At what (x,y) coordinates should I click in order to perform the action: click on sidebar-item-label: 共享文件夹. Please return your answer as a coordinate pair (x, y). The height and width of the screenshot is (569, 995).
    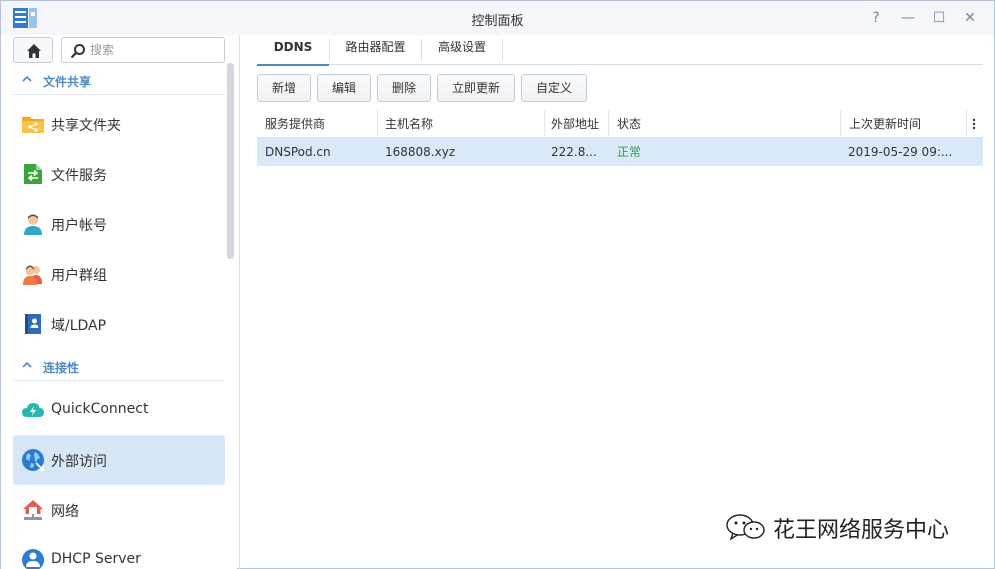
    Looking at the image, I should click on (86, 126).